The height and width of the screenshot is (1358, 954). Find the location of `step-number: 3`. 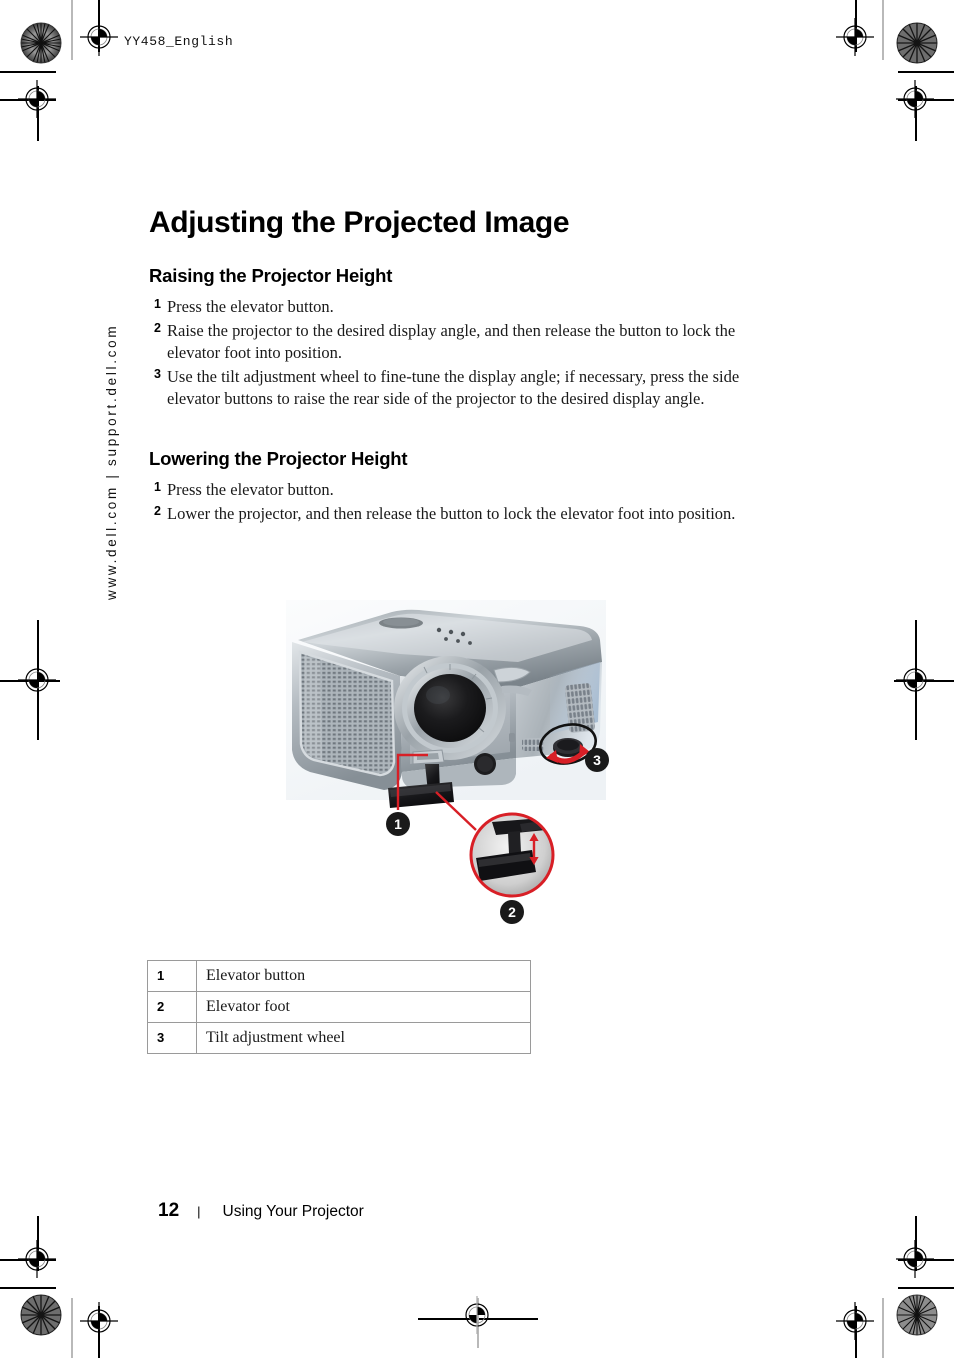

step-number: 3 is located at coordinates (157, 373).